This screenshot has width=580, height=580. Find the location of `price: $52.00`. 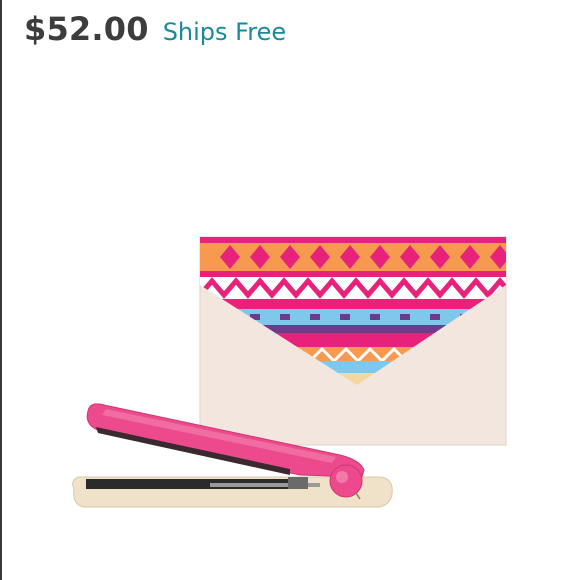

price: $52.00 is located at coordinates (86, 29).